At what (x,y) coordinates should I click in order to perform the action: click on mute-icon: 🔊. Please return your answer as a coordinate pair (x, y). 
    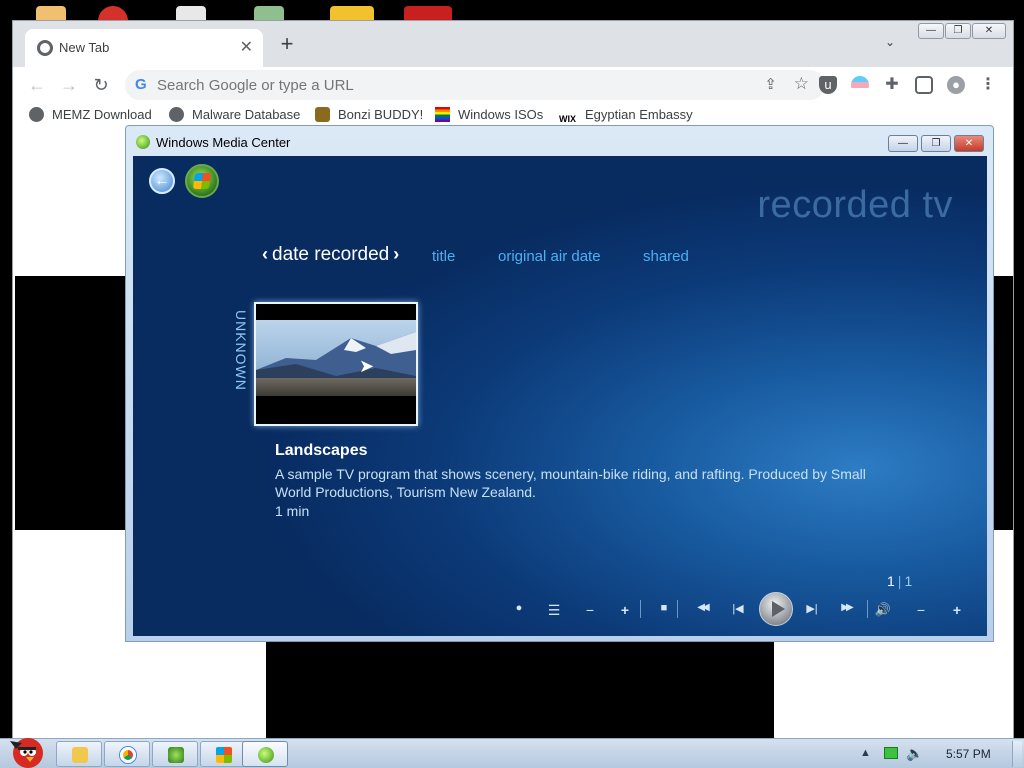
    Looking at the image, I should click on (883, 610).